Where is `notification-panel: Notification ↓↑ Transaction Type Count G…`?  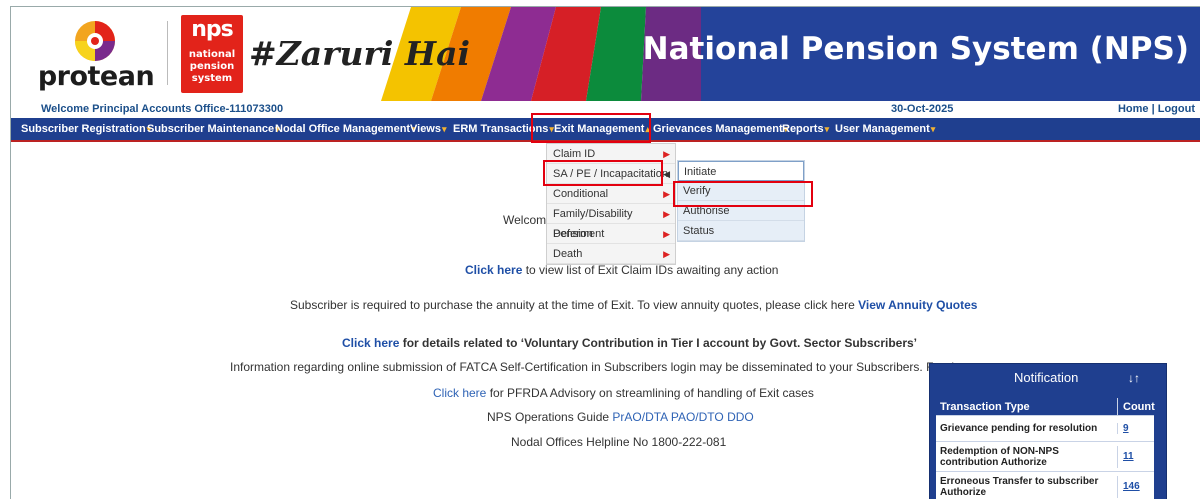
notification-panel: Notification ↓↑ Transaction Type Count G… is located at coordinates (1048, 431).